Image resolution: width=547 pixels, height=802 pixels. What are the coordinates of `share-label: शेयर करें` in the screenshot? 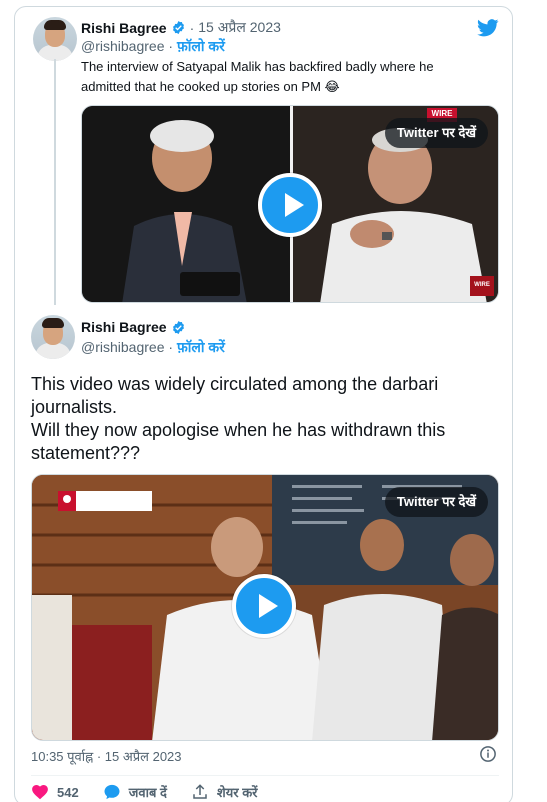 It's located at (237, 792).